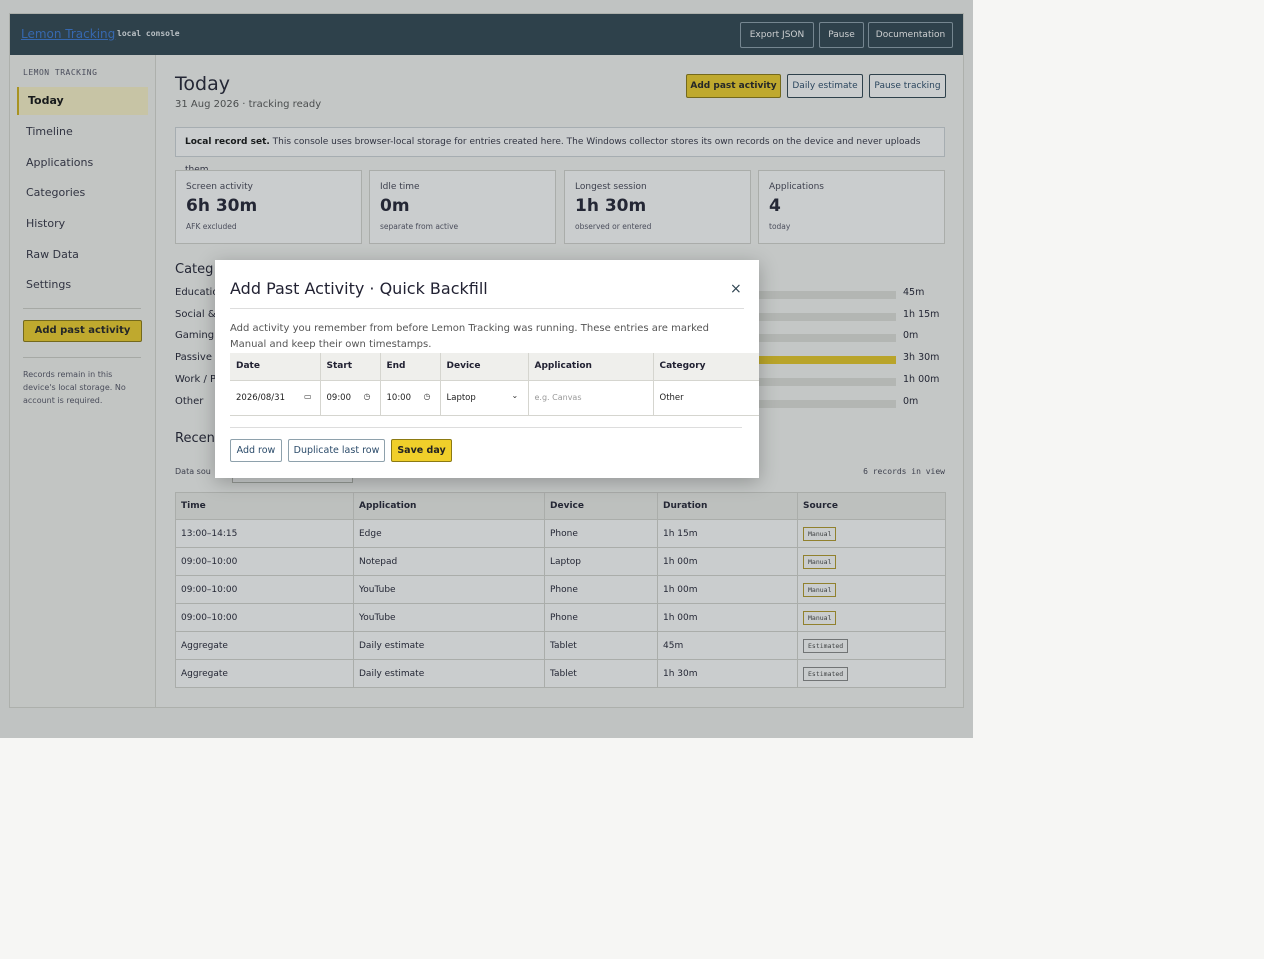 The height and width of the screenshot is (959, 1264). What do you see at coordinates (421, 450) in the screenshot?
I see `save-day-button: Save day` at bounding box center [421, 450].